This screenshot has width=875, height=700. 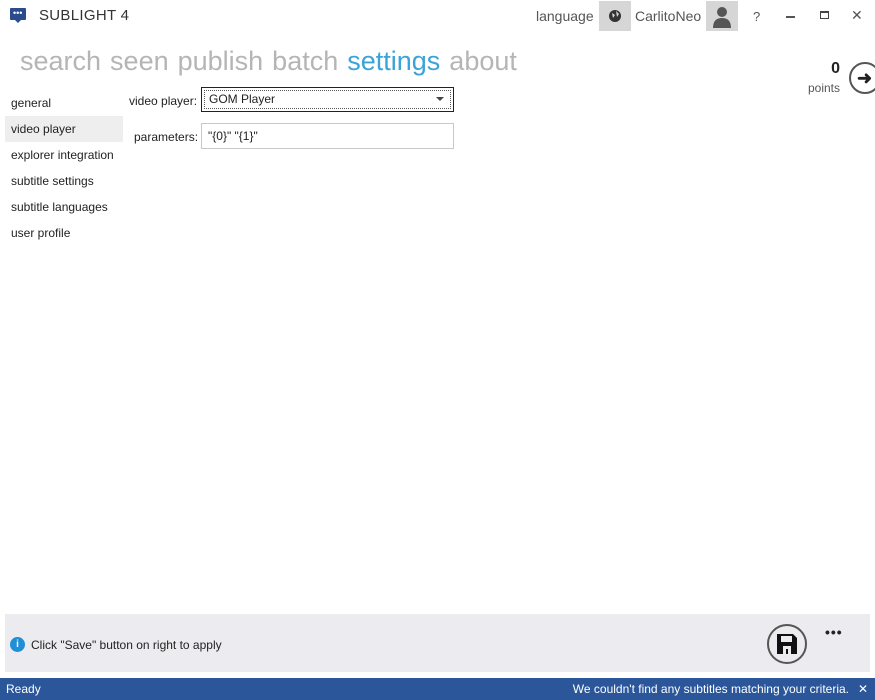 I want to click on floppy-disk-icon, so click(x=787, y=644).